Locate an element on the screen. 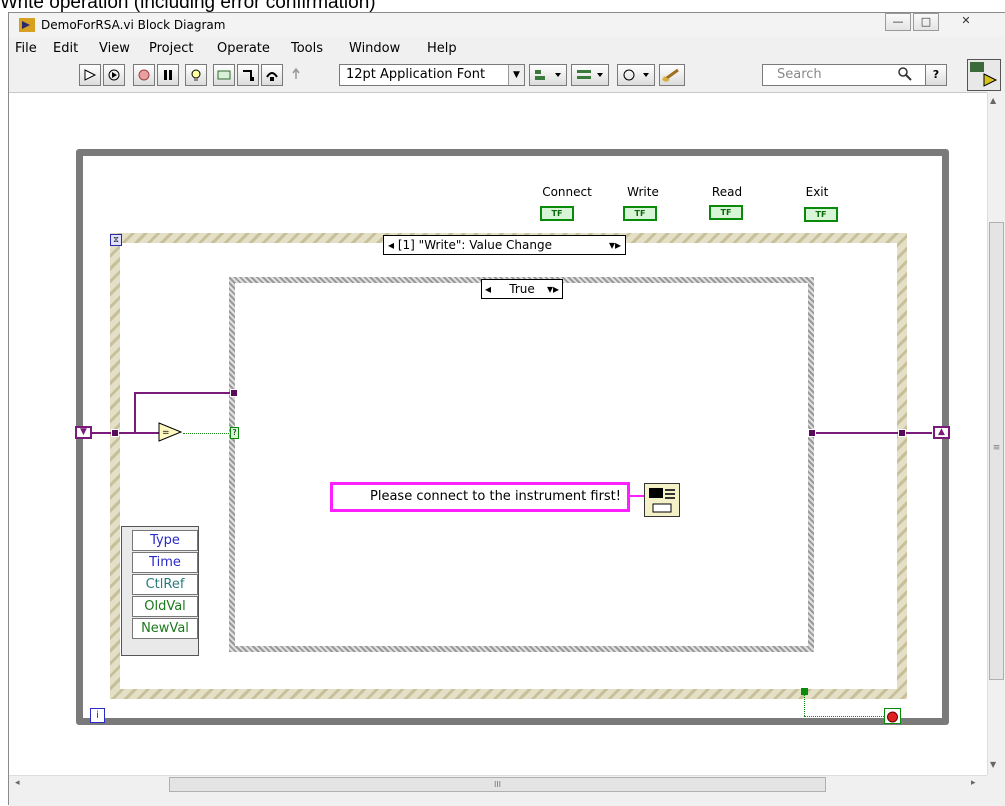 The height and width of the screenshot is (806, 1005). event-field-time: Time is located at coordinates (165, 562).